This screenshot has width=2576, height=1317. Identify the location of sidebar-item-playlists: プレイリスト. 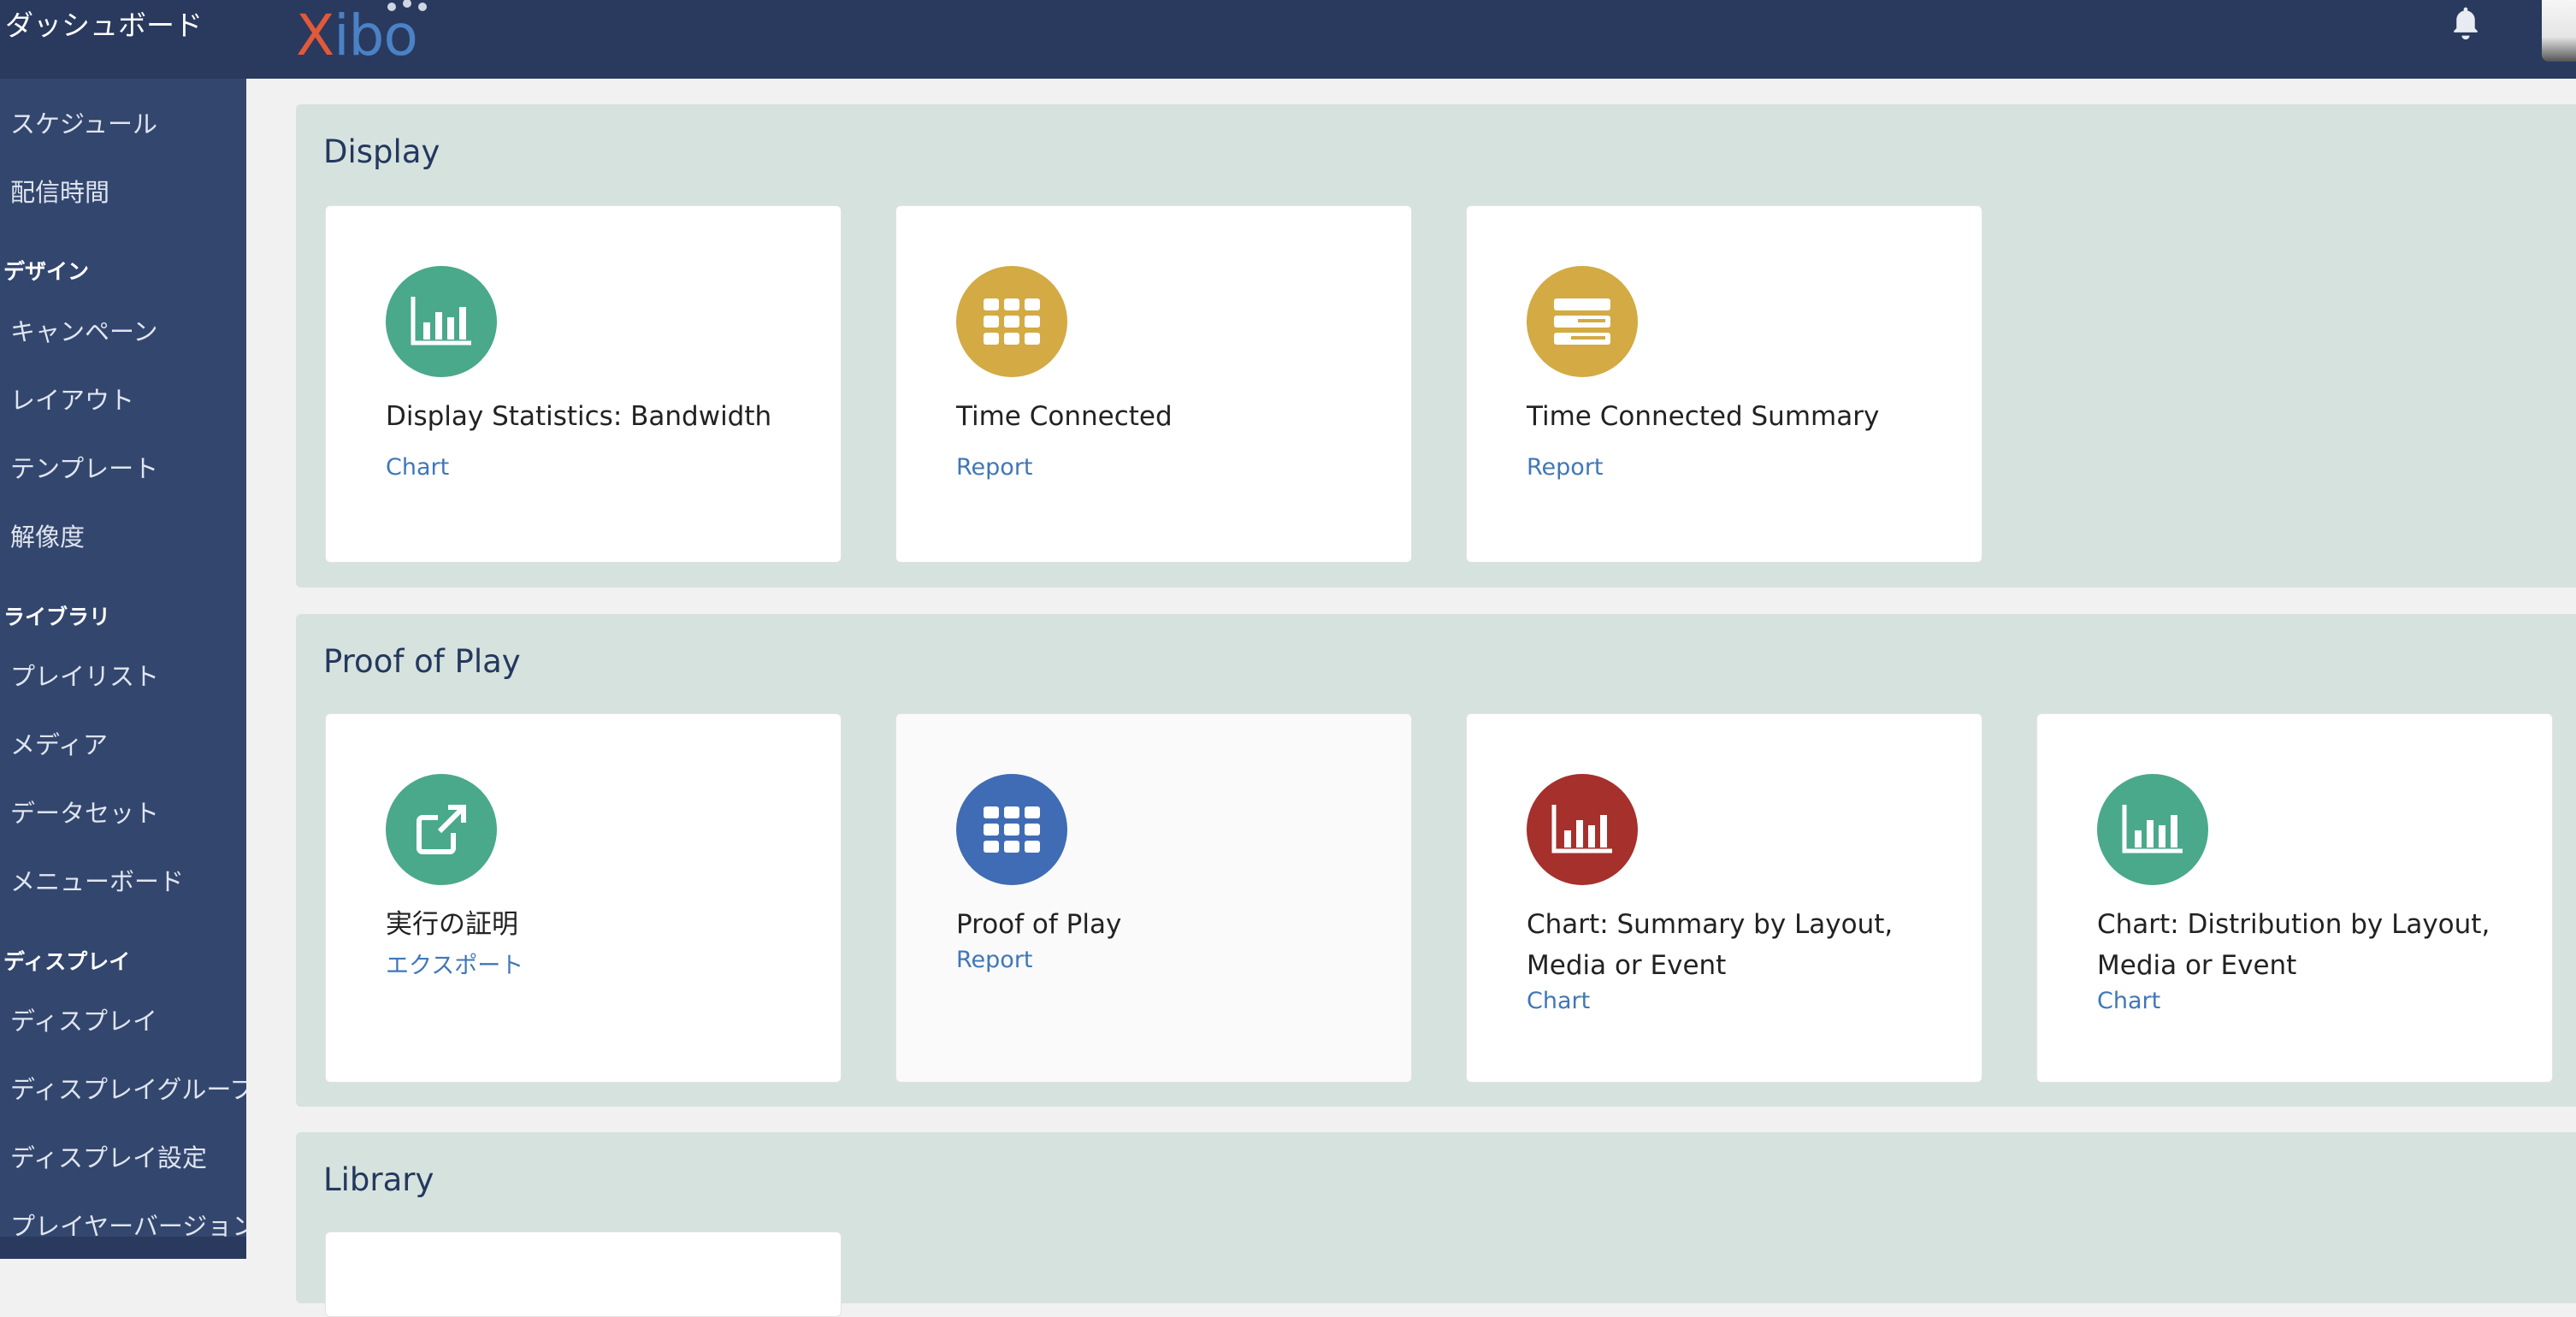
(84, 675).